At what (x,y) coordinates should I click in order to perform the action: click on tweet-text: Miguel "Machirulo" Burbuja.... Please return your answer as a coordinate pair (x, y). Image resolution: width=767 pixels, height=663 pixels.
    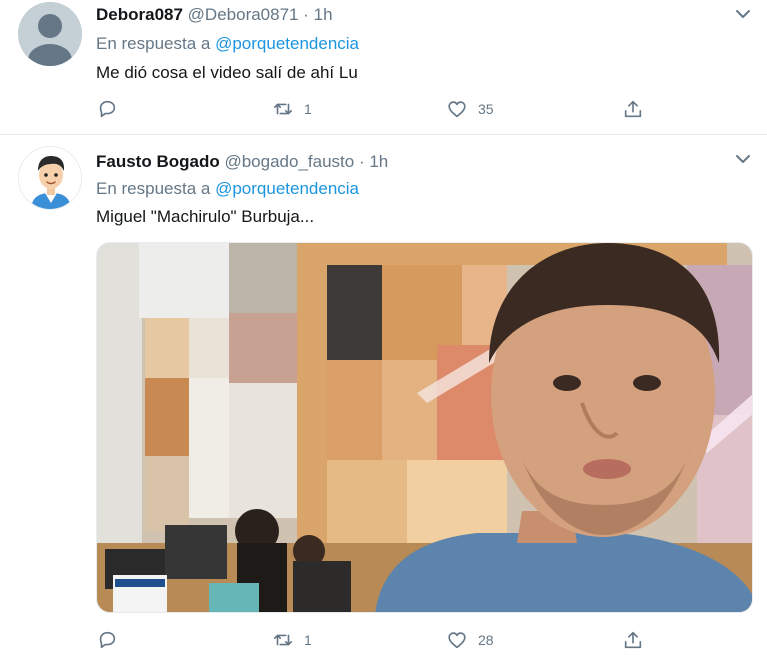
    Looking at the image, I should click on (205, 216).